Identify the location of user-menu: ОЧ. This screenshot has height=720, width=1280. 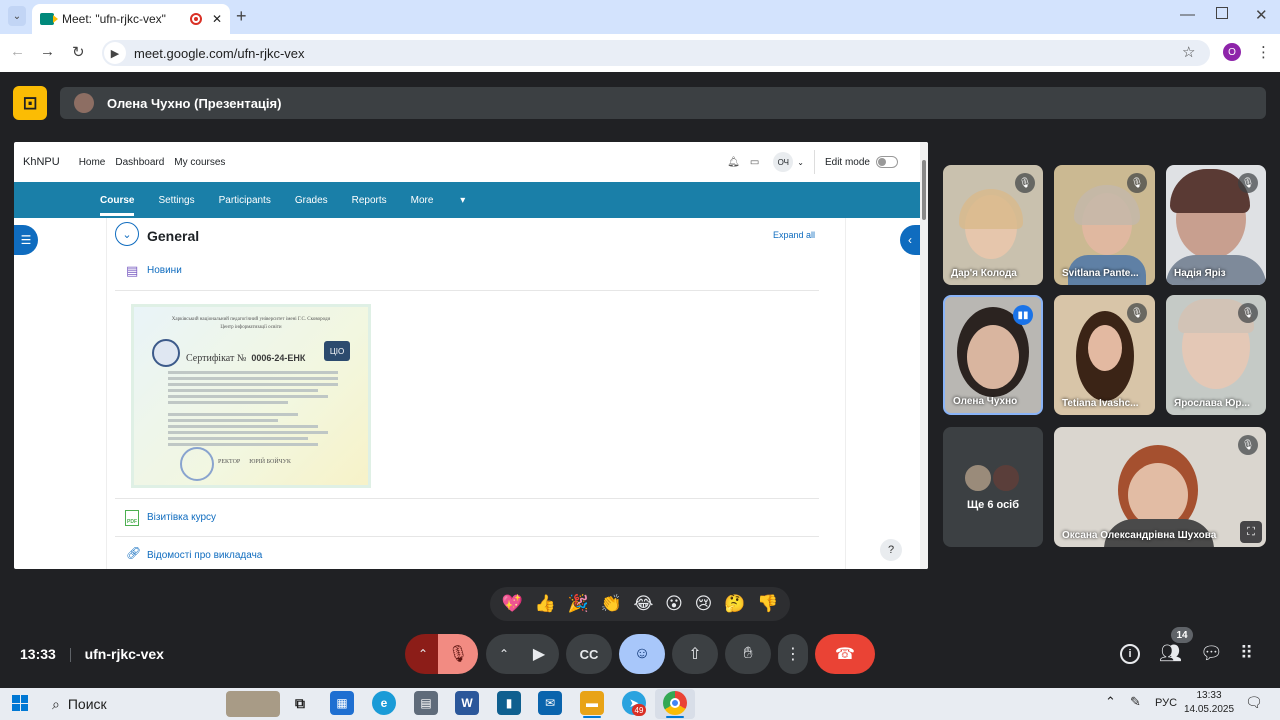
(783, 162).